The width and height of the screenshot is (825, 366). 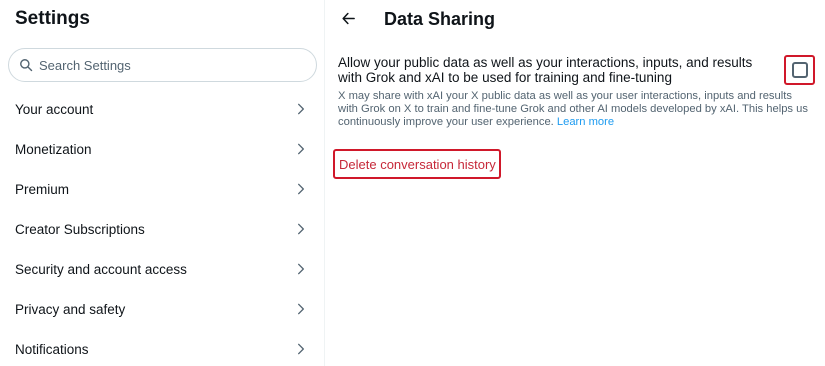 I want to click on back-button, so click(x=348, y=18).